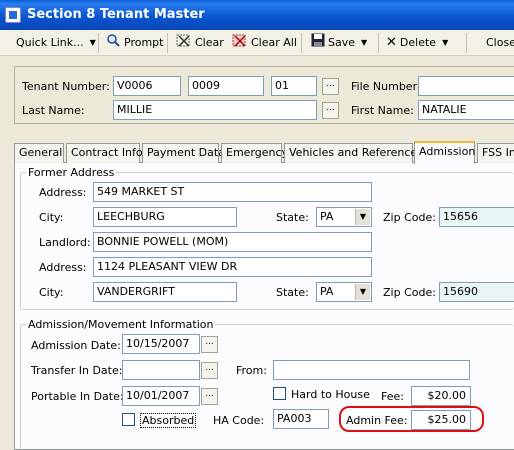  What do you see at coordinates (51, 292) in the screenshot?
I see `landlord-city-label: City:` at bounding box center [51, 292].